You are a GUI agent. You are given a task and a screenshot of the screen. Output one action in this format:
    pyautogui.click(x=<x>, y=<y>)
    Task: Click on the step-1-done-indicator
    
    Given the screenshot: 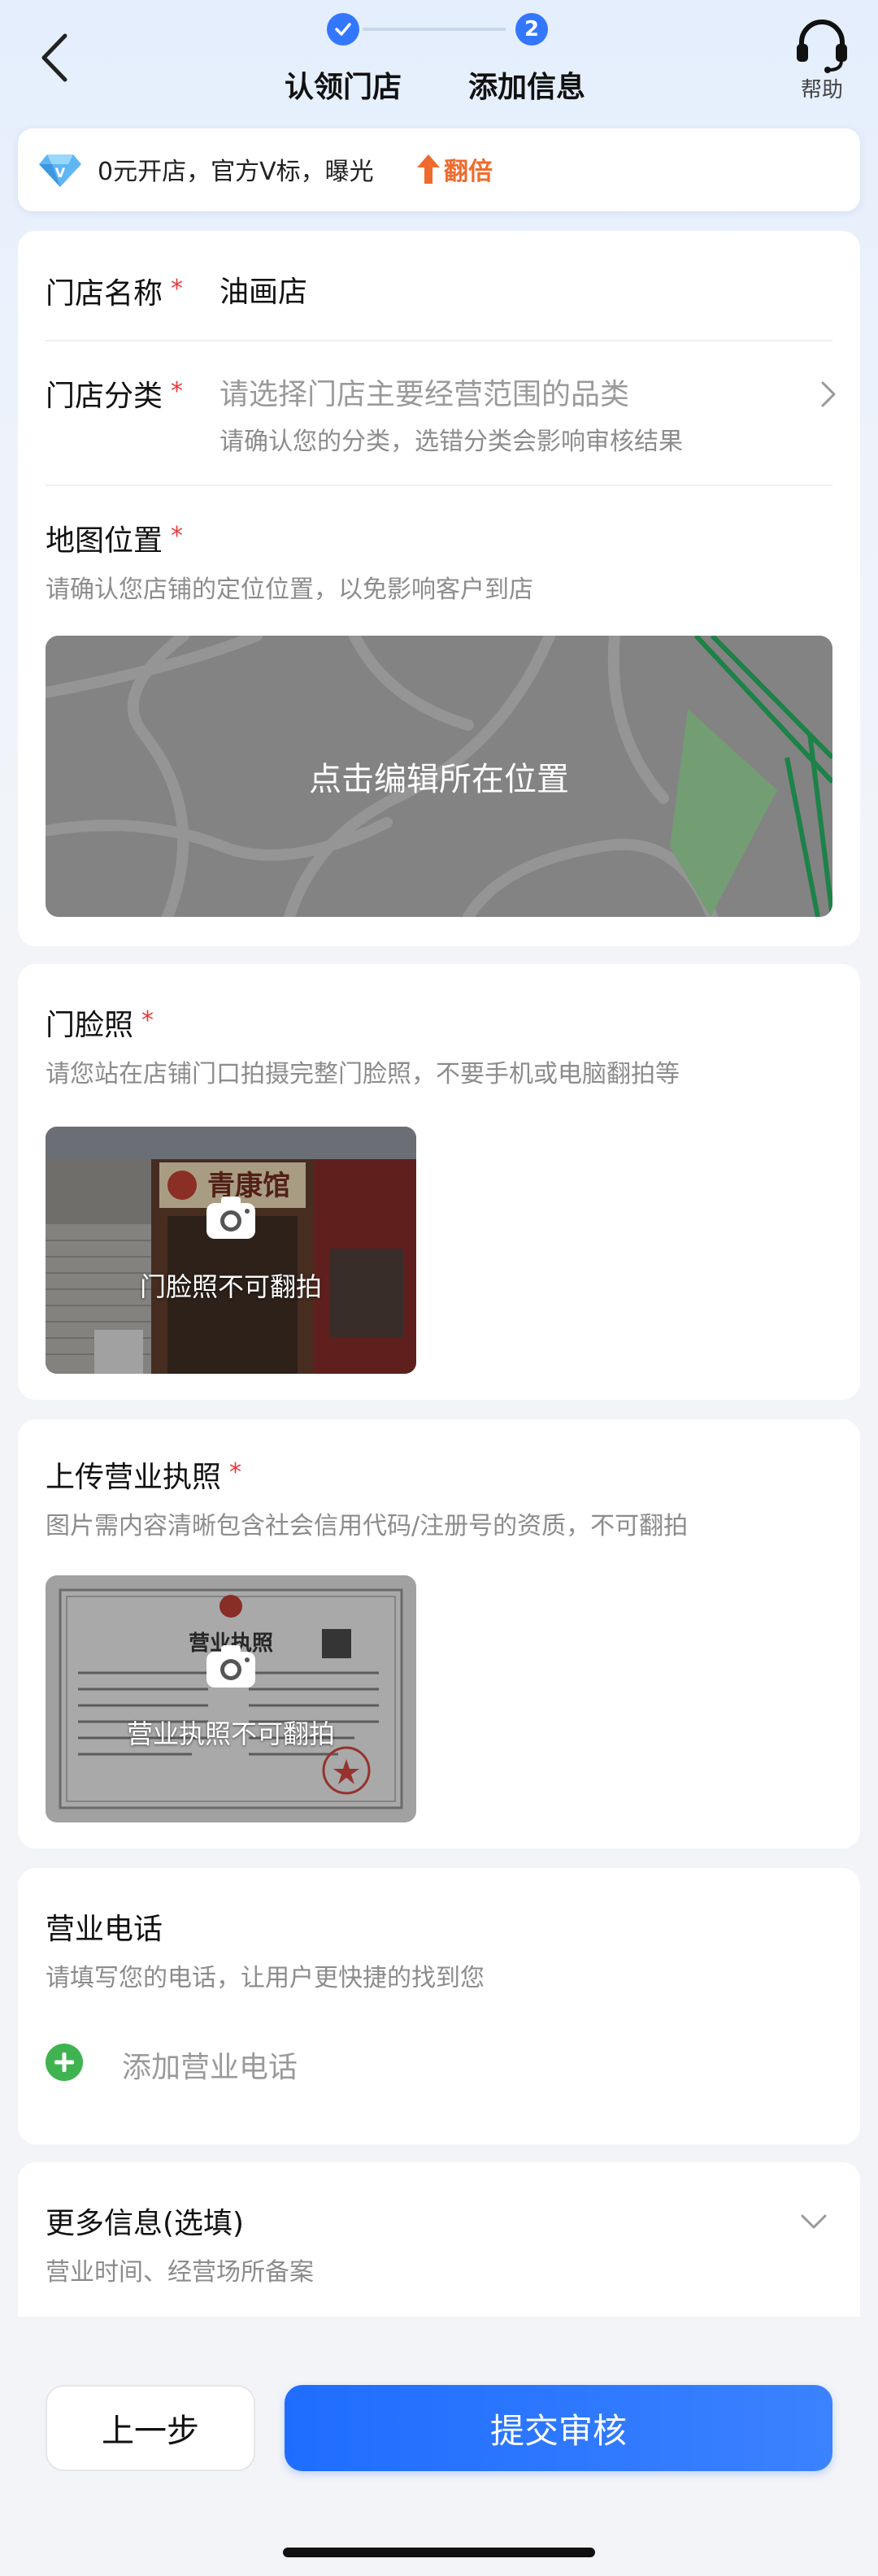 What is the action you would take?
    pyautogui.click(x=343, y=29)
    